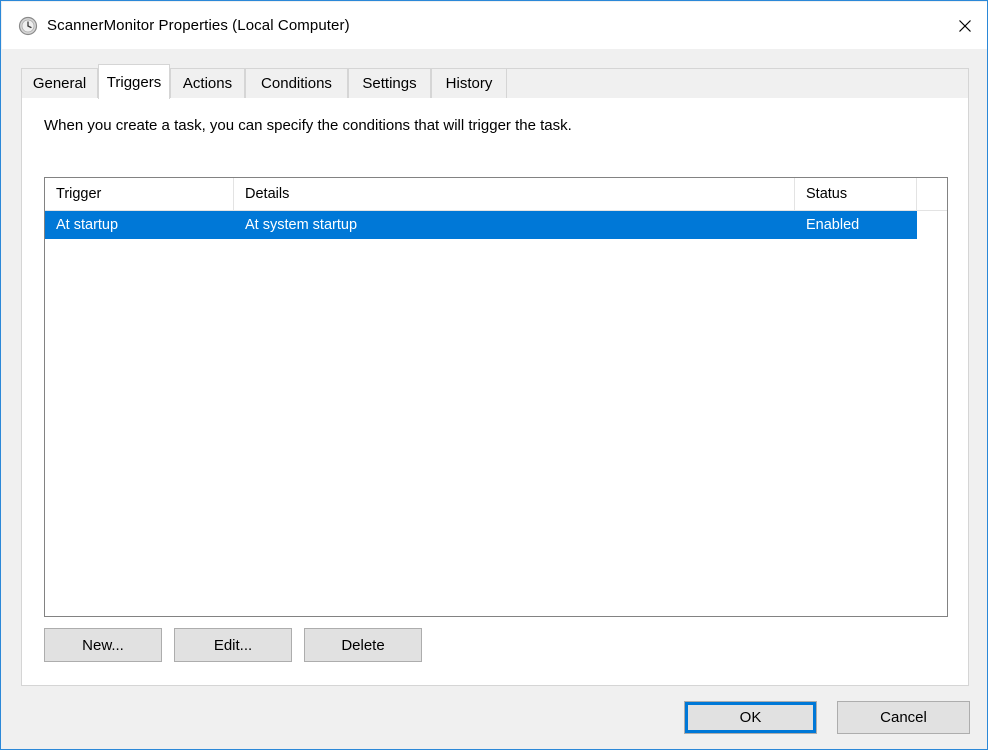  What do you see at coordinates (87, 225) in the screenshot?
I see `cell-trigger: At startup` at bounding box center [87, 225].